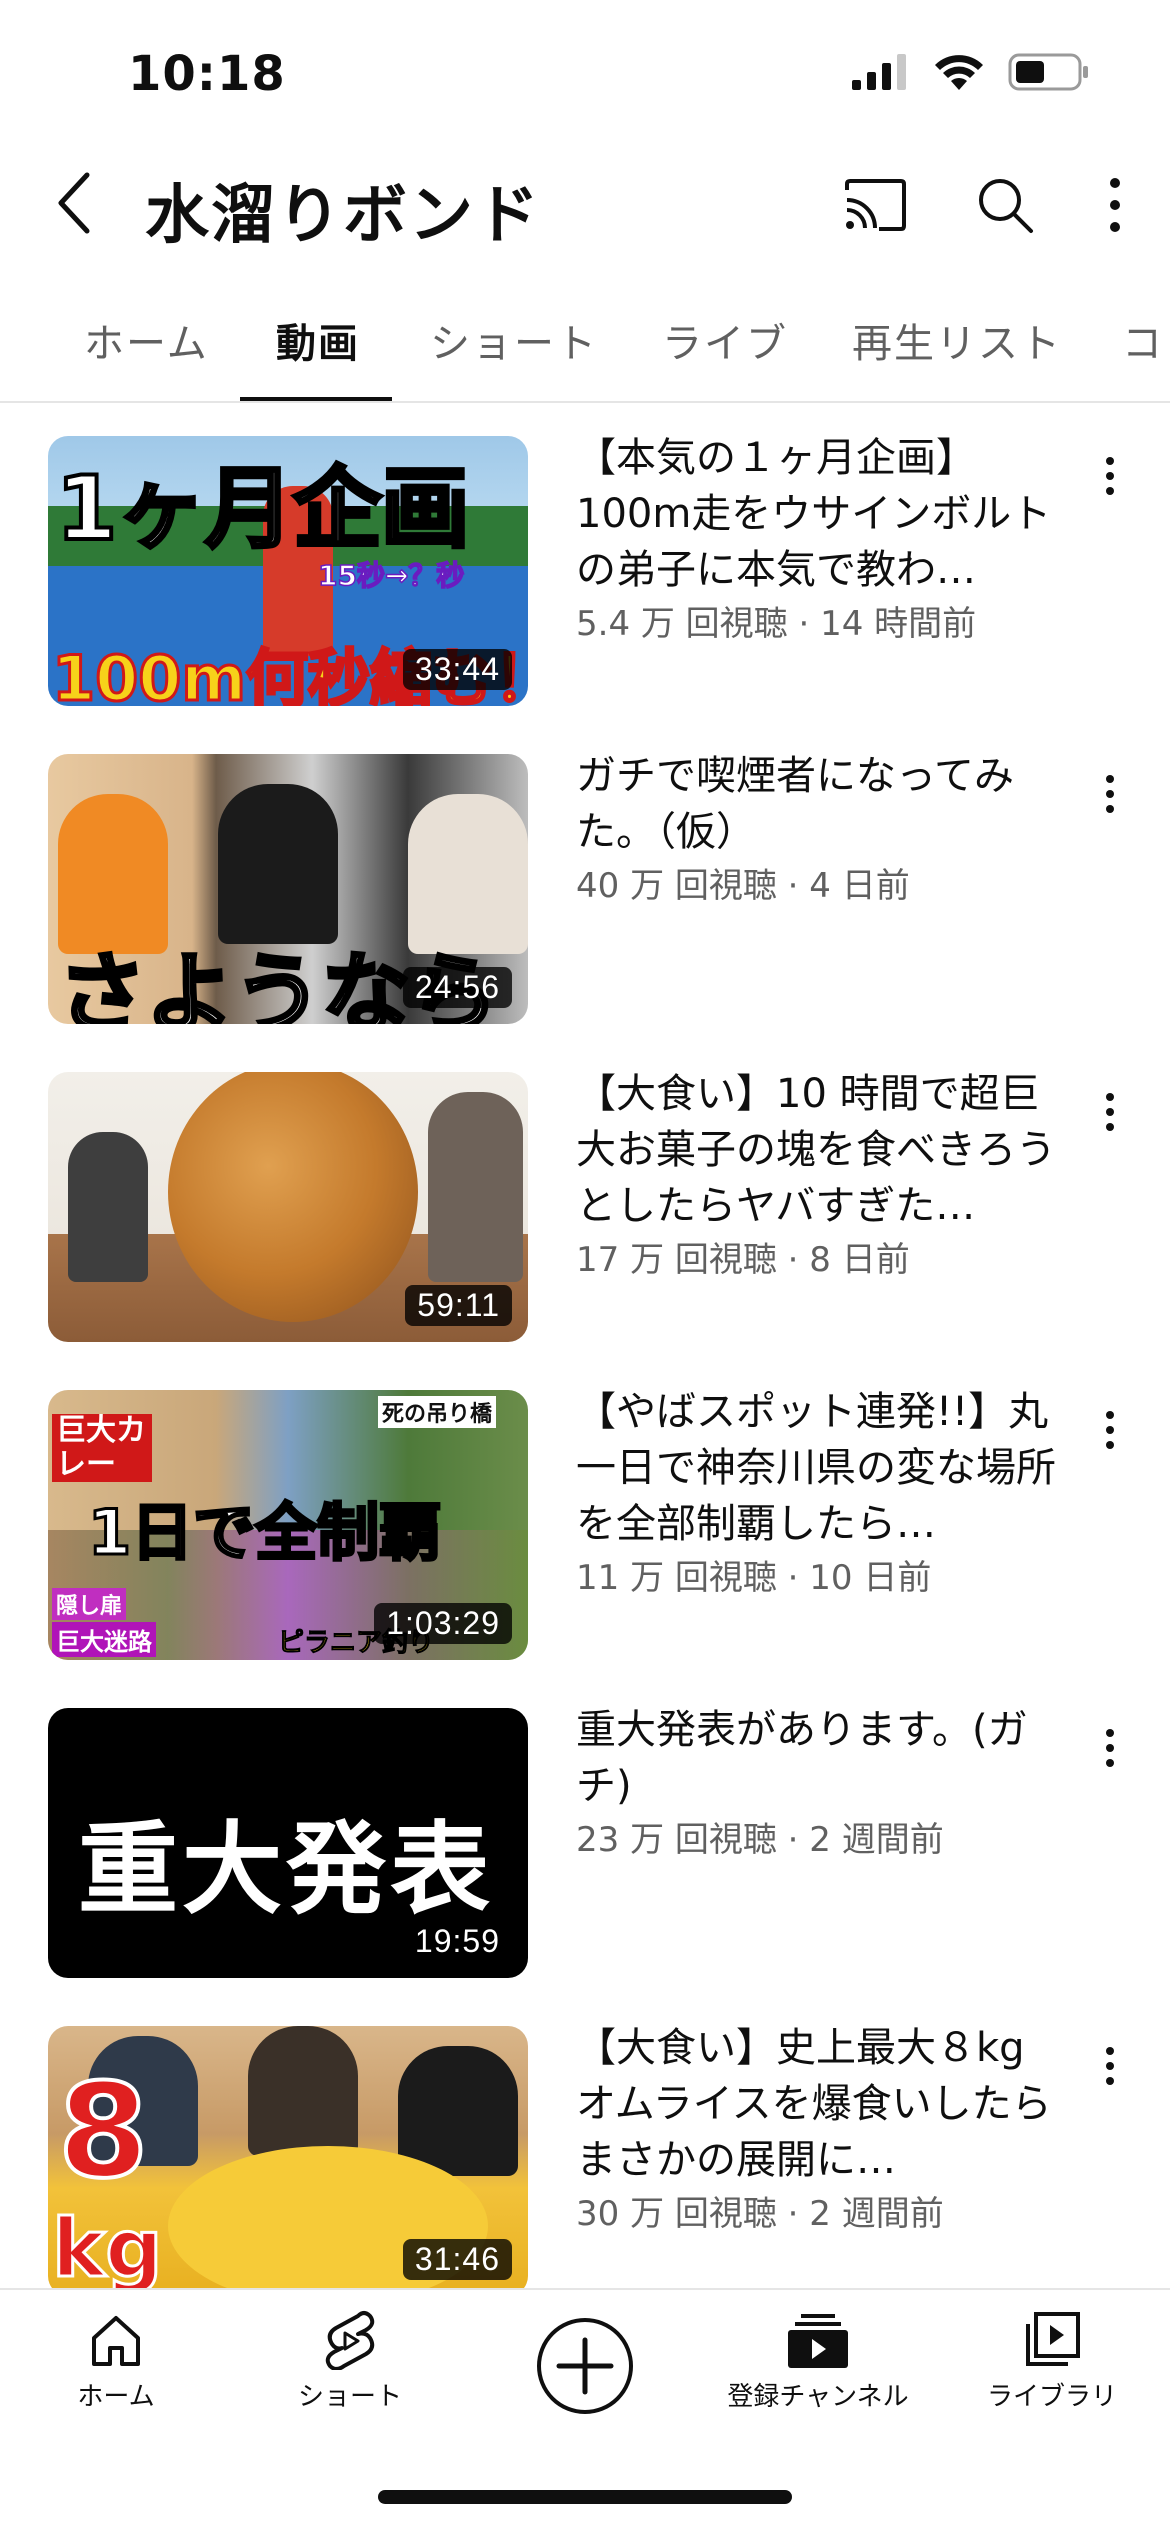  I want to click on back-button, so click(75, 203).